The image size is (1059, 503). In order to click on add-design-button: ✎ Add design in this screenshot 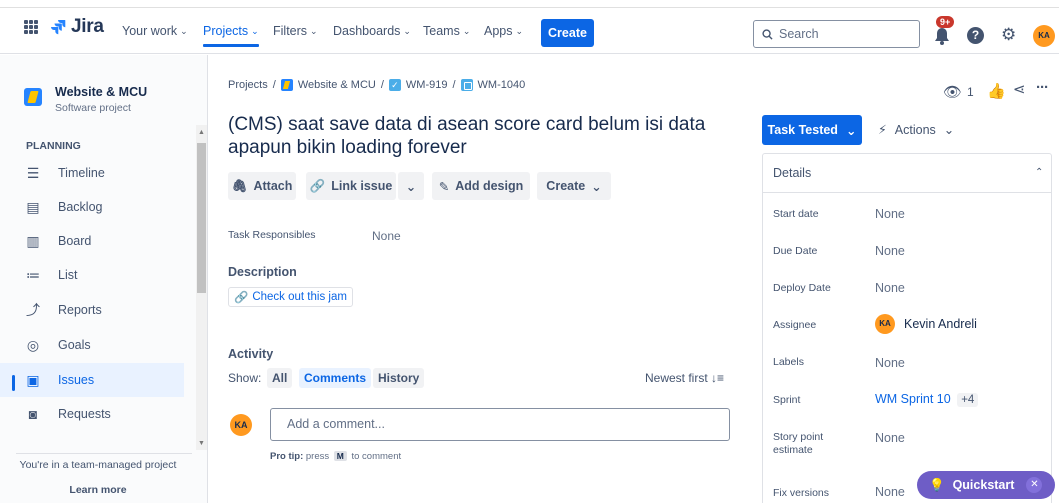, I will do `click(481, 186)`.